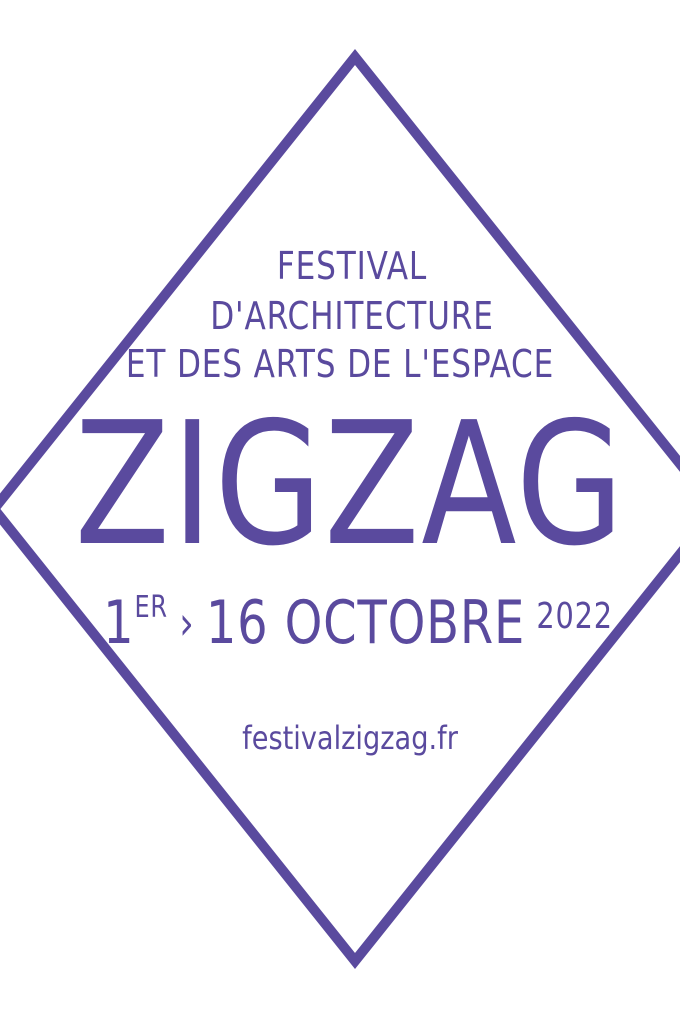  What do you see at coordinates (119, 623) in the screenshot?
I see `start-day: 1` at bounding box center [119, 623].